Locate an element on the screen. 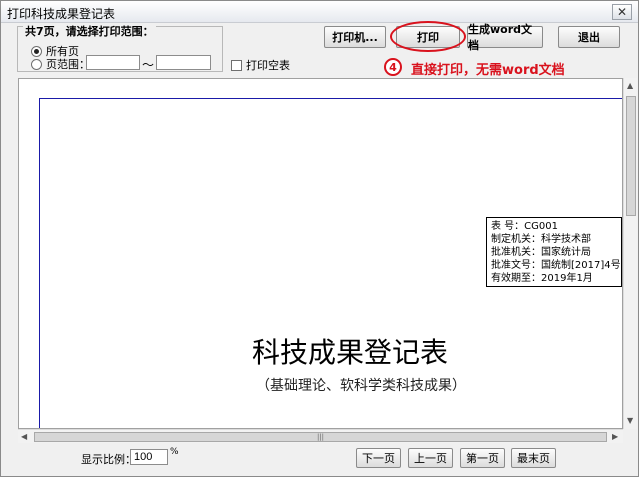 Image resolution: width=639 pixels, height=477 pixels. print-blank-label: 打印空表 is located at coordinates (268, 65).